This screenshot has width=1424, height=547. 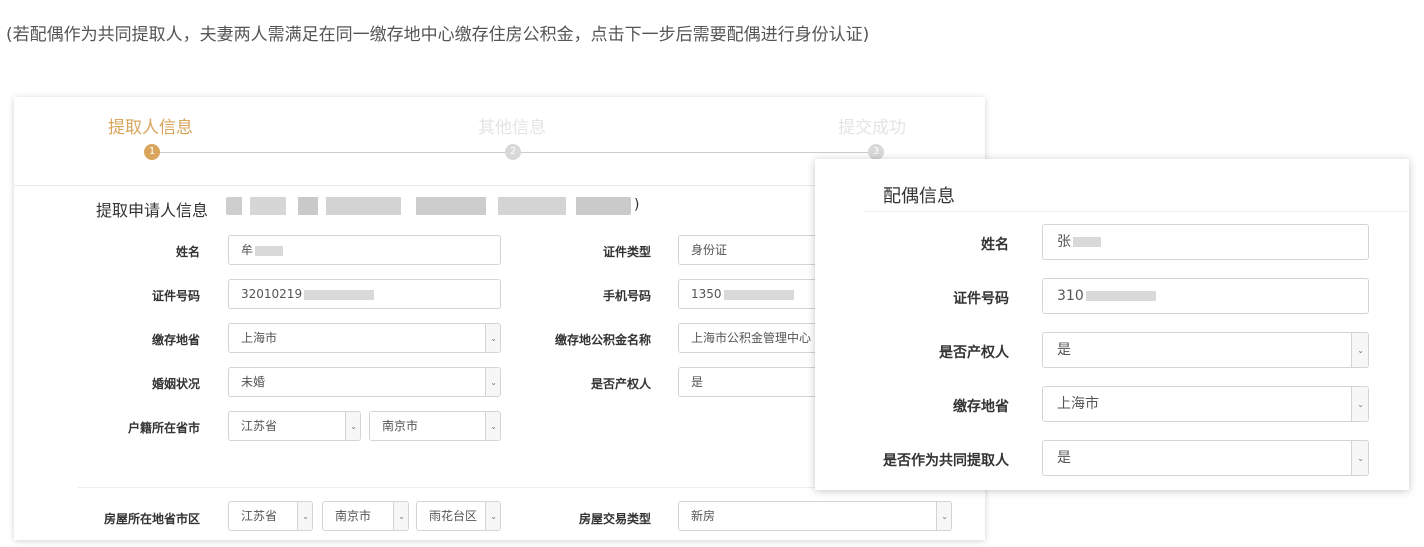 What do you see at coordinates (602, 340) in the screenshot?
I see `fund-name-label: 缴存地公积金名称` at bounding box center [602, 340].